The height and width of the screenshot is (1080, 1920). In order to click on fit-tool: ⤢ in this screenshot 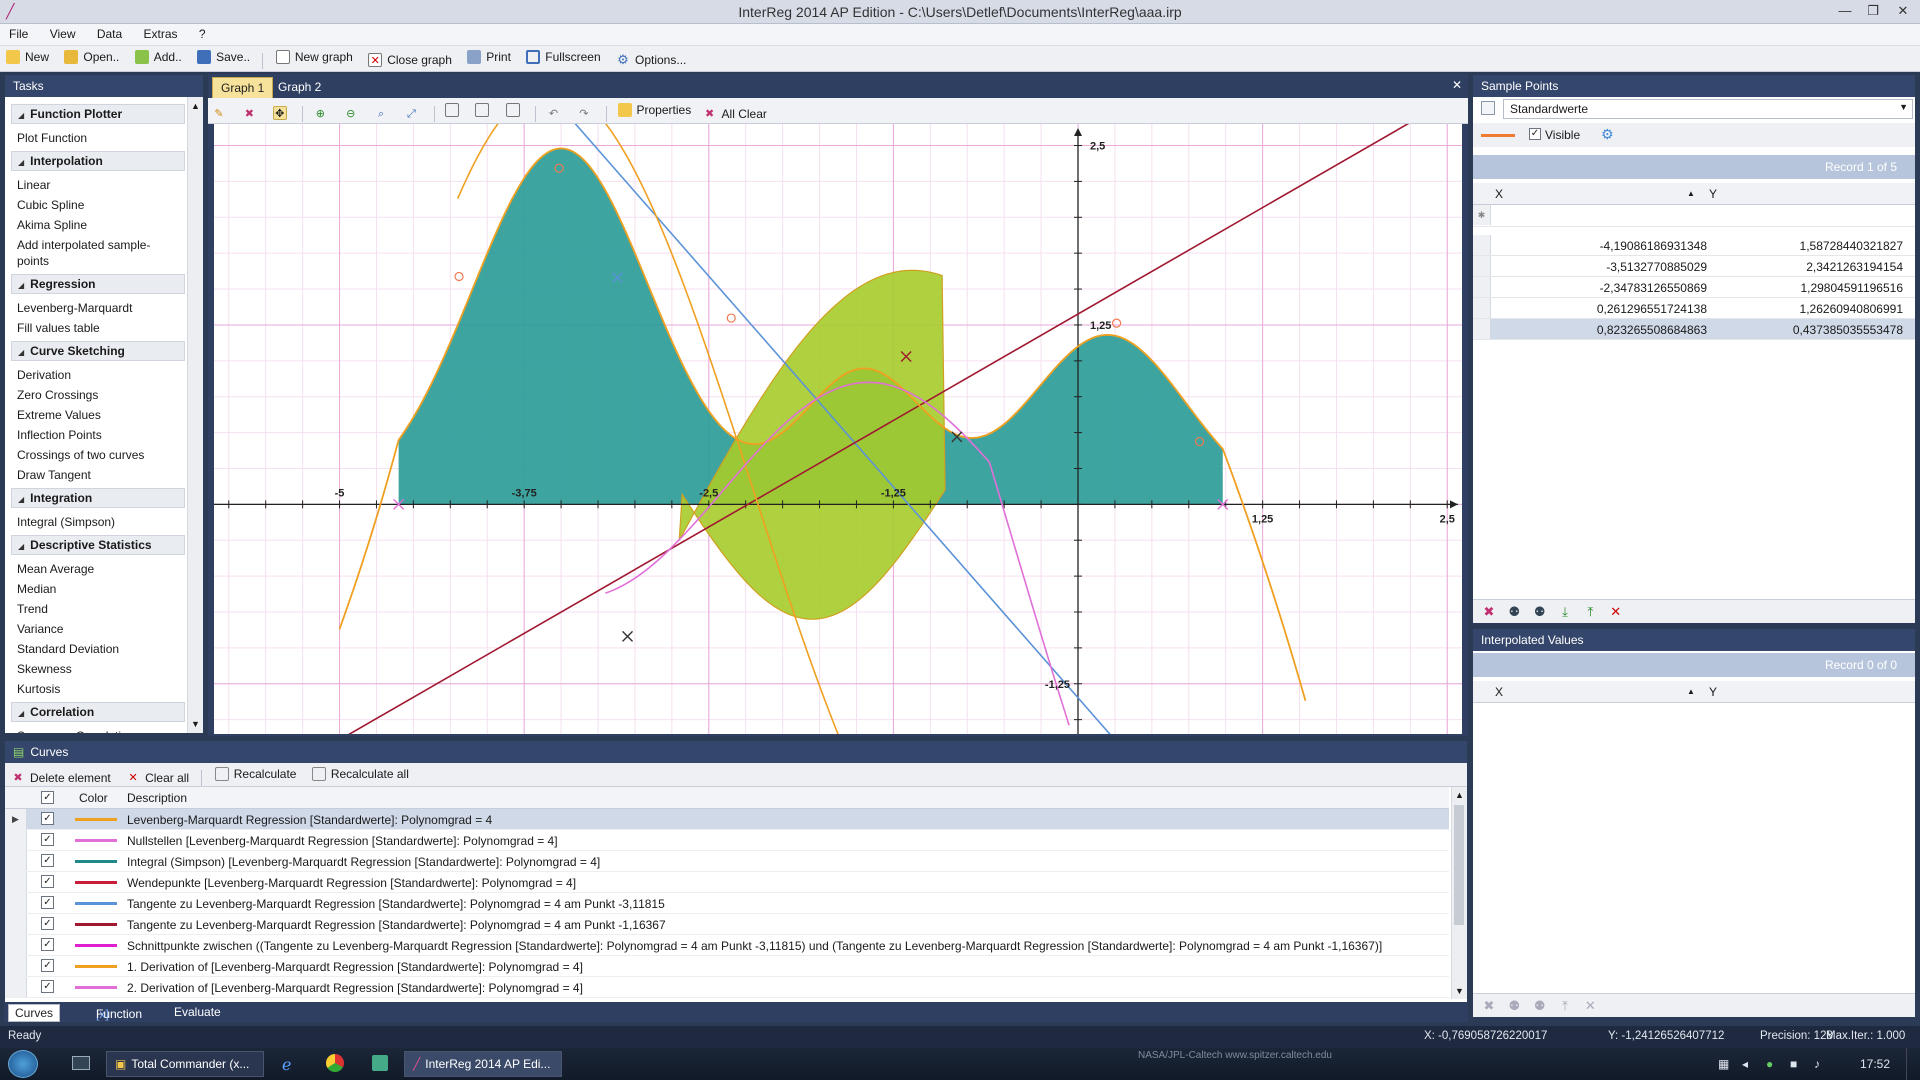, I will do `click(413, 114)`.